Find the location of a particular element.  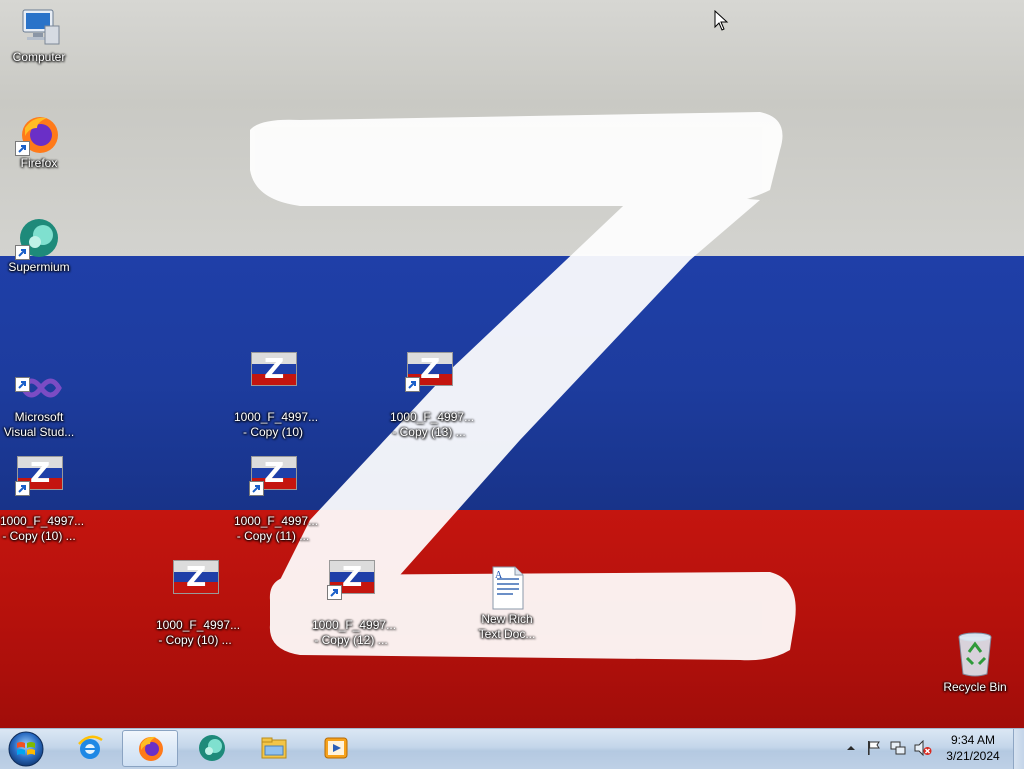

rich-text-document-icon: A is located at coordinates (507, 579).